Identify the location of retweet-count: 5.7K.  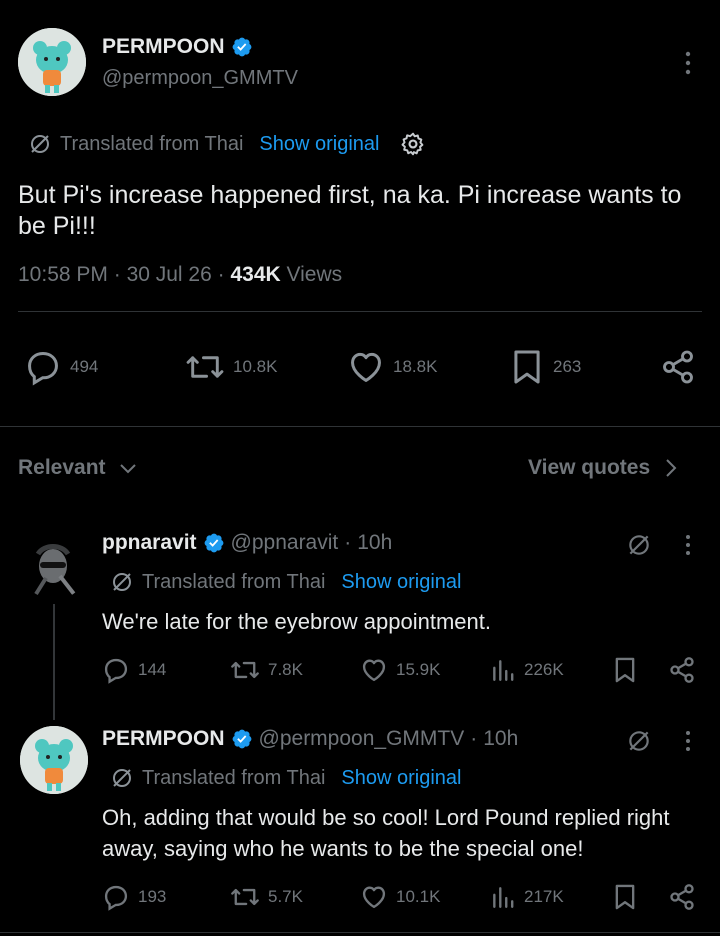
(285, 896).